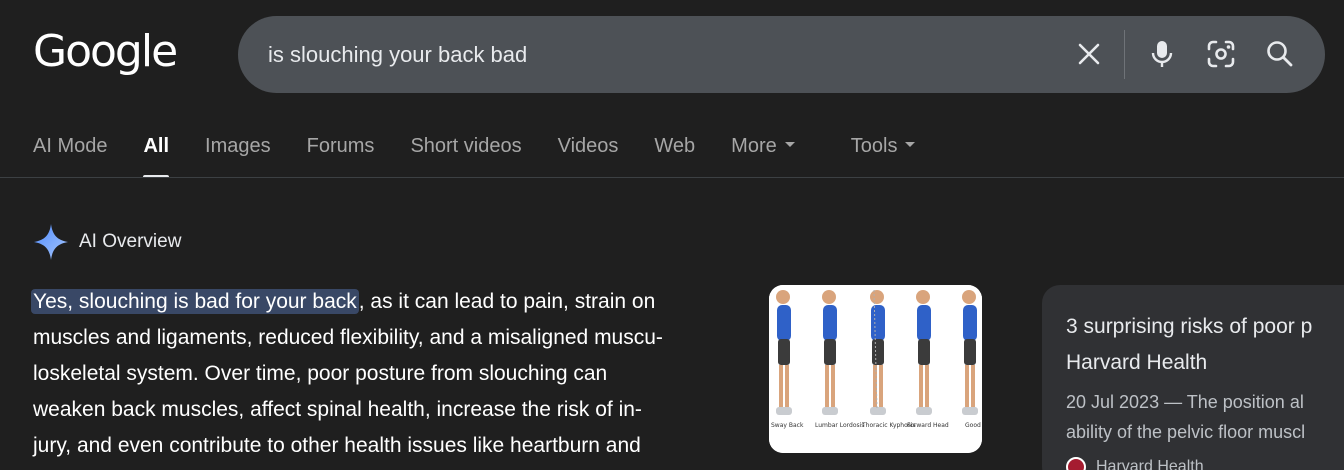 Image resolution: width=1344 pixels, height=470 pixels. Describe the element at coordinates (668, 54) in the screenshot. I see `search-input` at that location.